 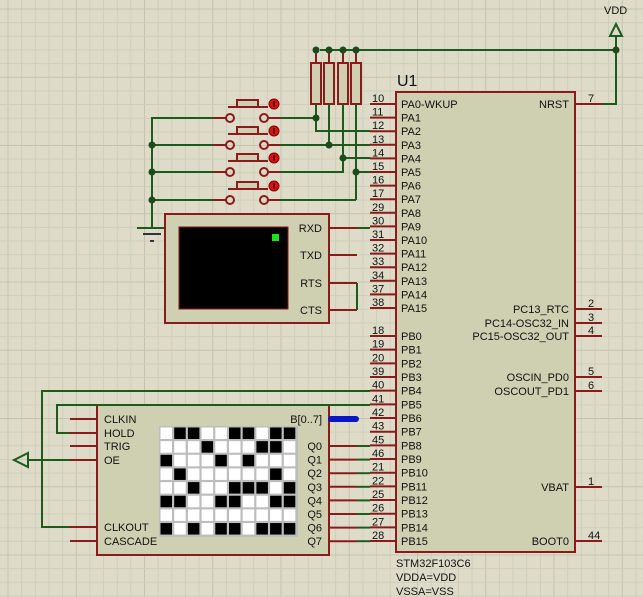 I want to click on pattern-pin-q3: Q3, so click(x=338, y=488).